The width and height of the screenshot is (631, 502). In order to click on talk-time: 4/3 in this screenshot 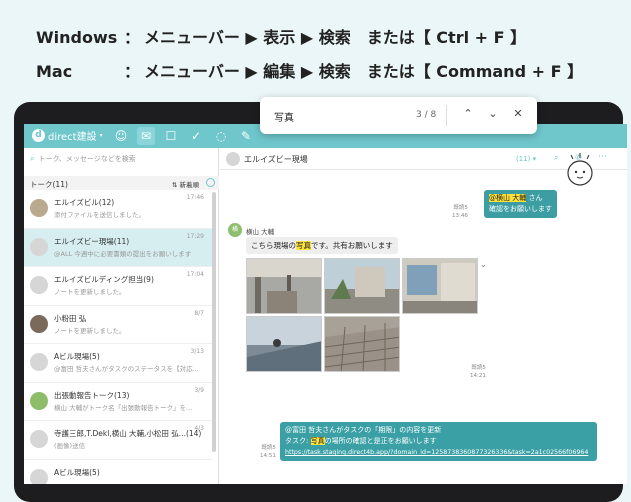, I will do `click(199, 428)`.